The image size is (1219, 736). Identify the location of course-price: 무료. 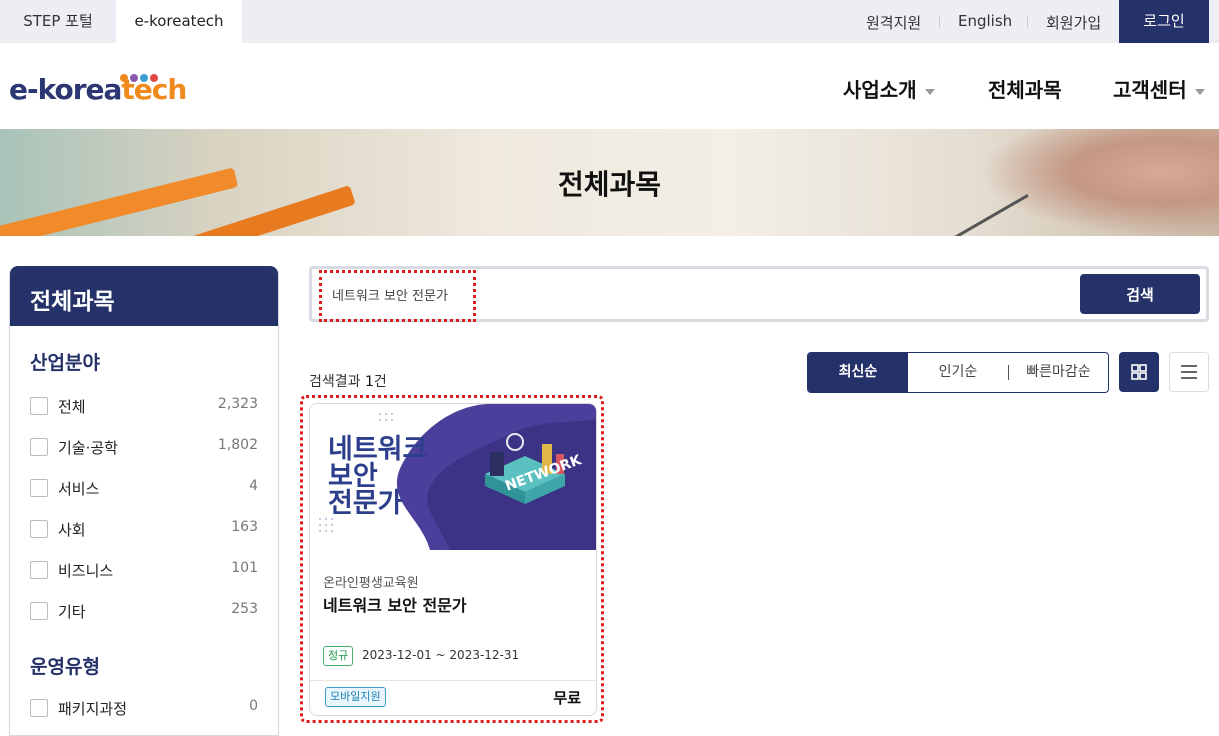
(567, 698).